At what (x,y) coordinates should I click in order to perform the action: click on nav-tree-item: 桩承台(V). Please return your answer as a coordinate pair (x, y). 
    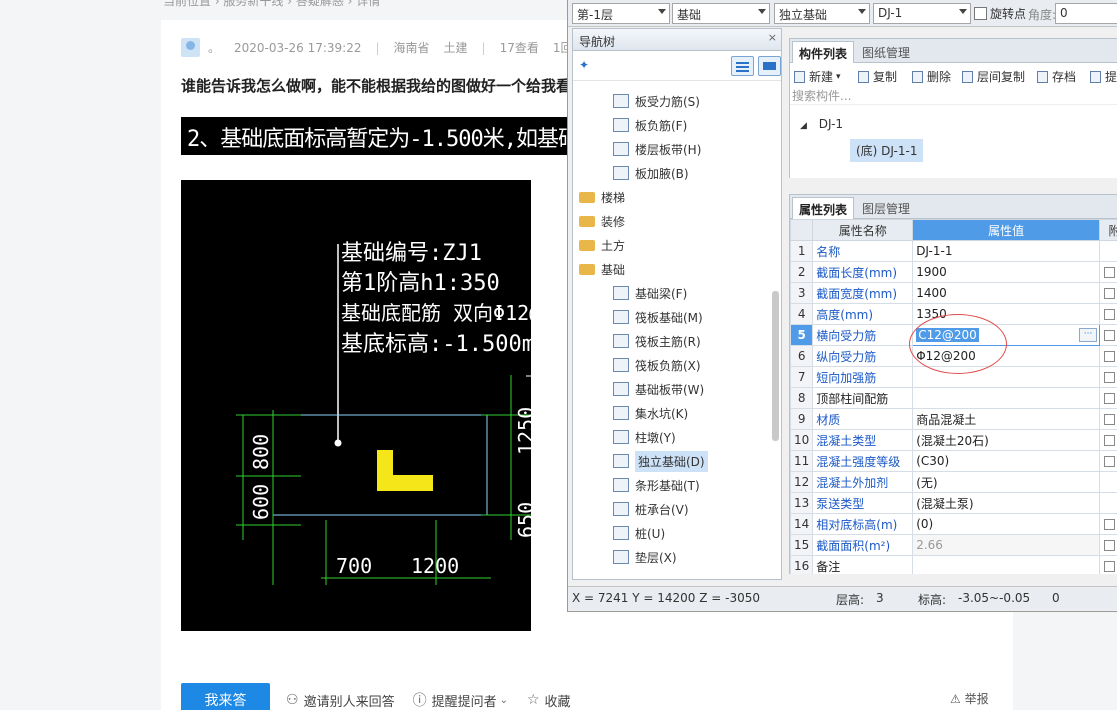
    Looking at the image, I should click on (651, 509).